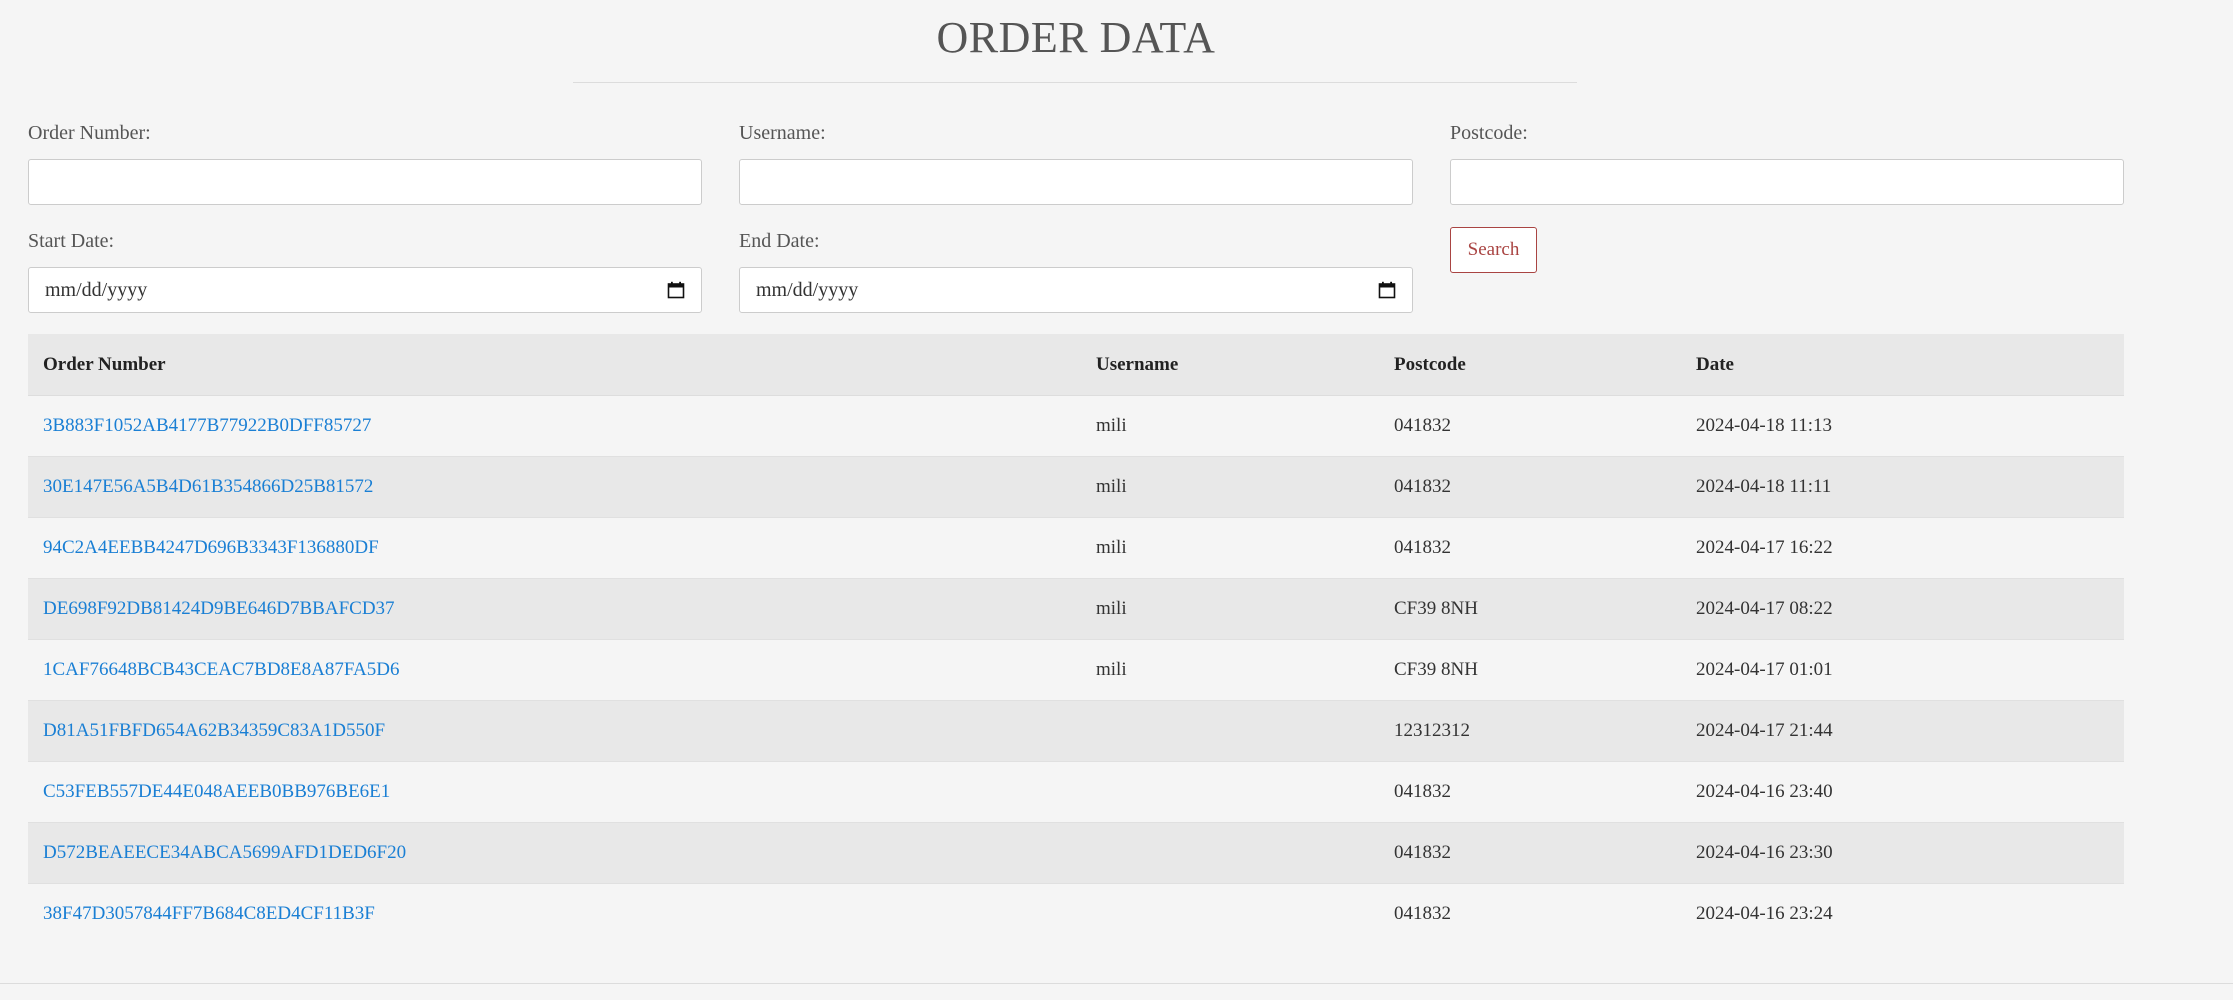  Describe the element at coordinates (219, 608) in the screenshot. I see `order-link: DE698F92DB81424D9BE646D7BBAFCD37` at that location.